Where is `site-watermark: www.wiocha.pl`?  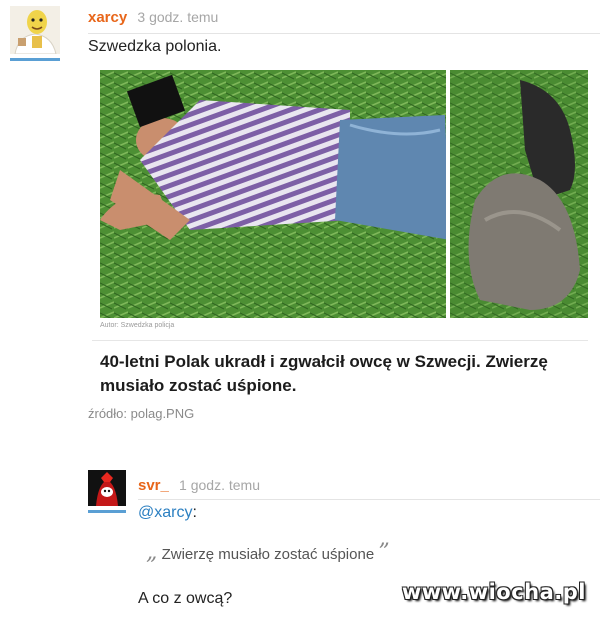 site-watermark: www.wiocha.pl is located at coordinates (493, 592).